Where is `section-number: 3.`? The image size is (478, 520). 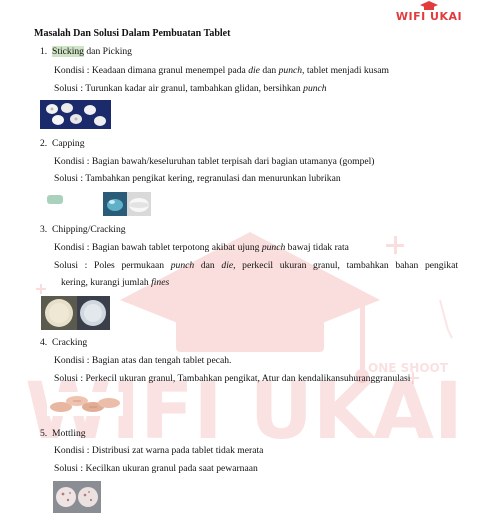 section-number: 3. is located at coordinates (44, 229).